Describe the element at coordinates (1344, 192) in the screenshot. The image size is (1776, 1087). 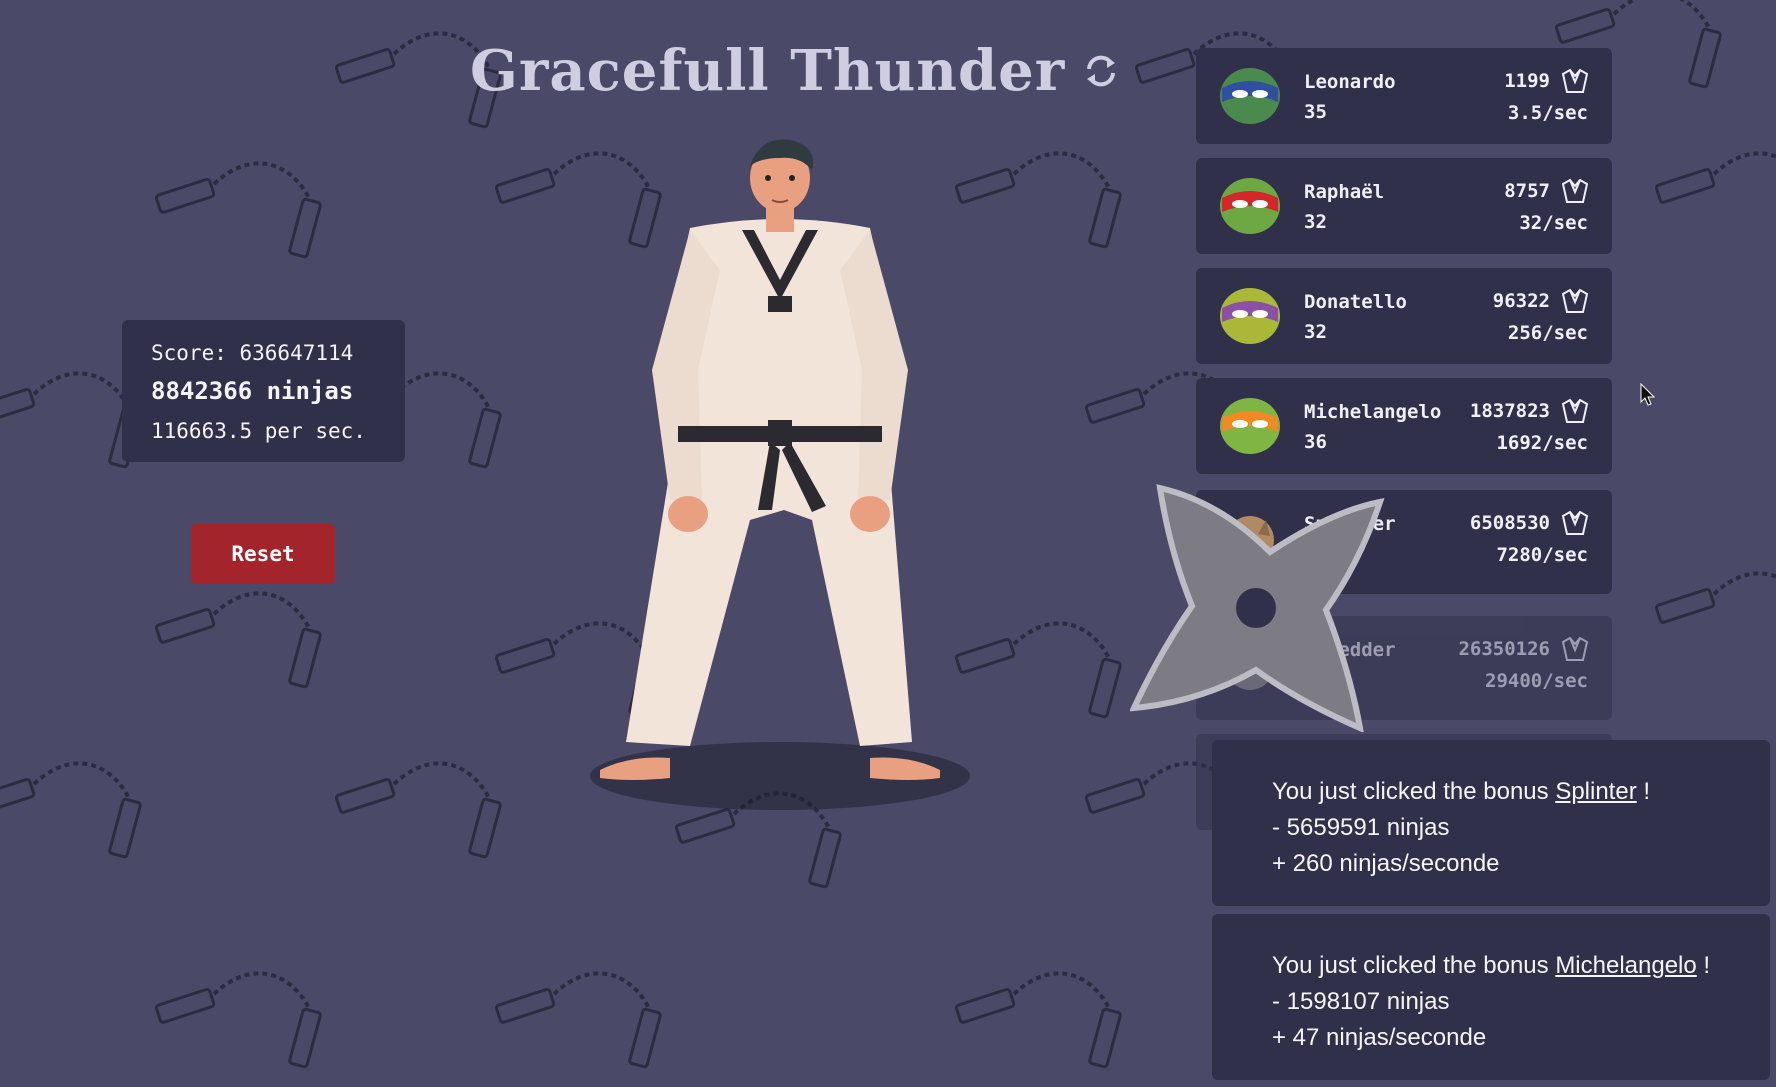
I see `bonus-name: Raphaël` at that location.